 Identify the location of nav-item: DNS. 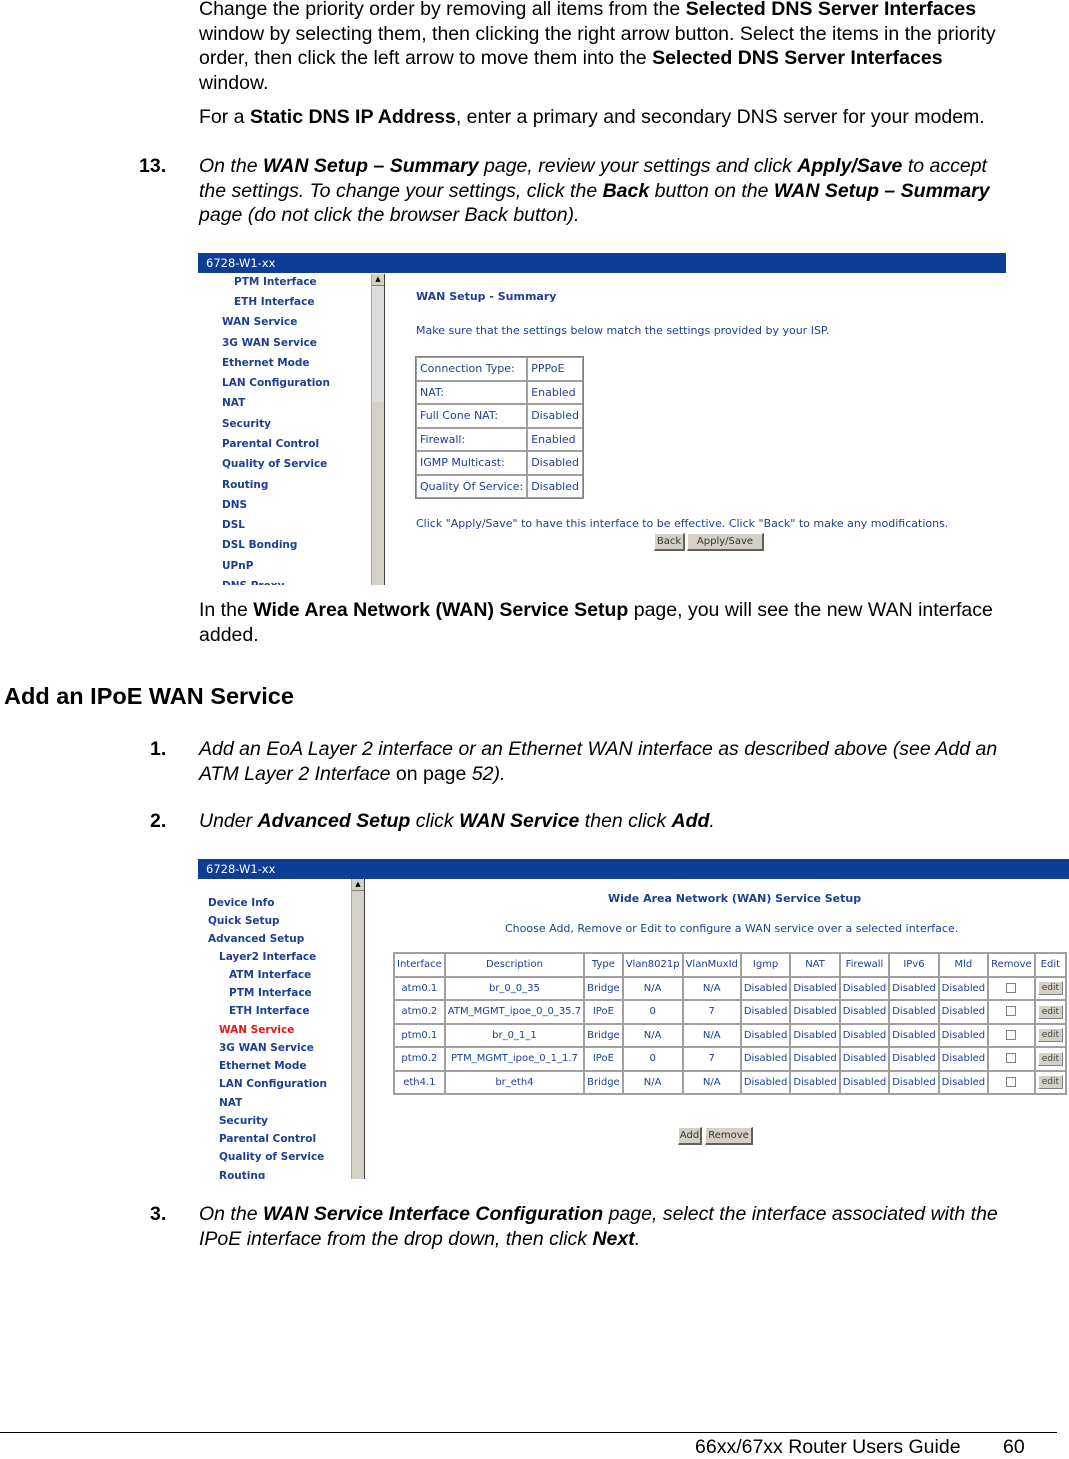
(234, 505).